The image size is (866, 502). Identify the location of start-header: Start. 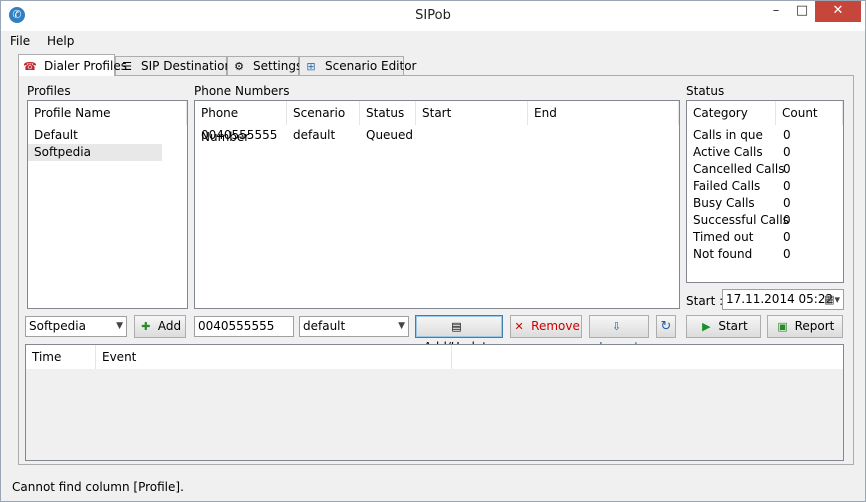
(472, 113).